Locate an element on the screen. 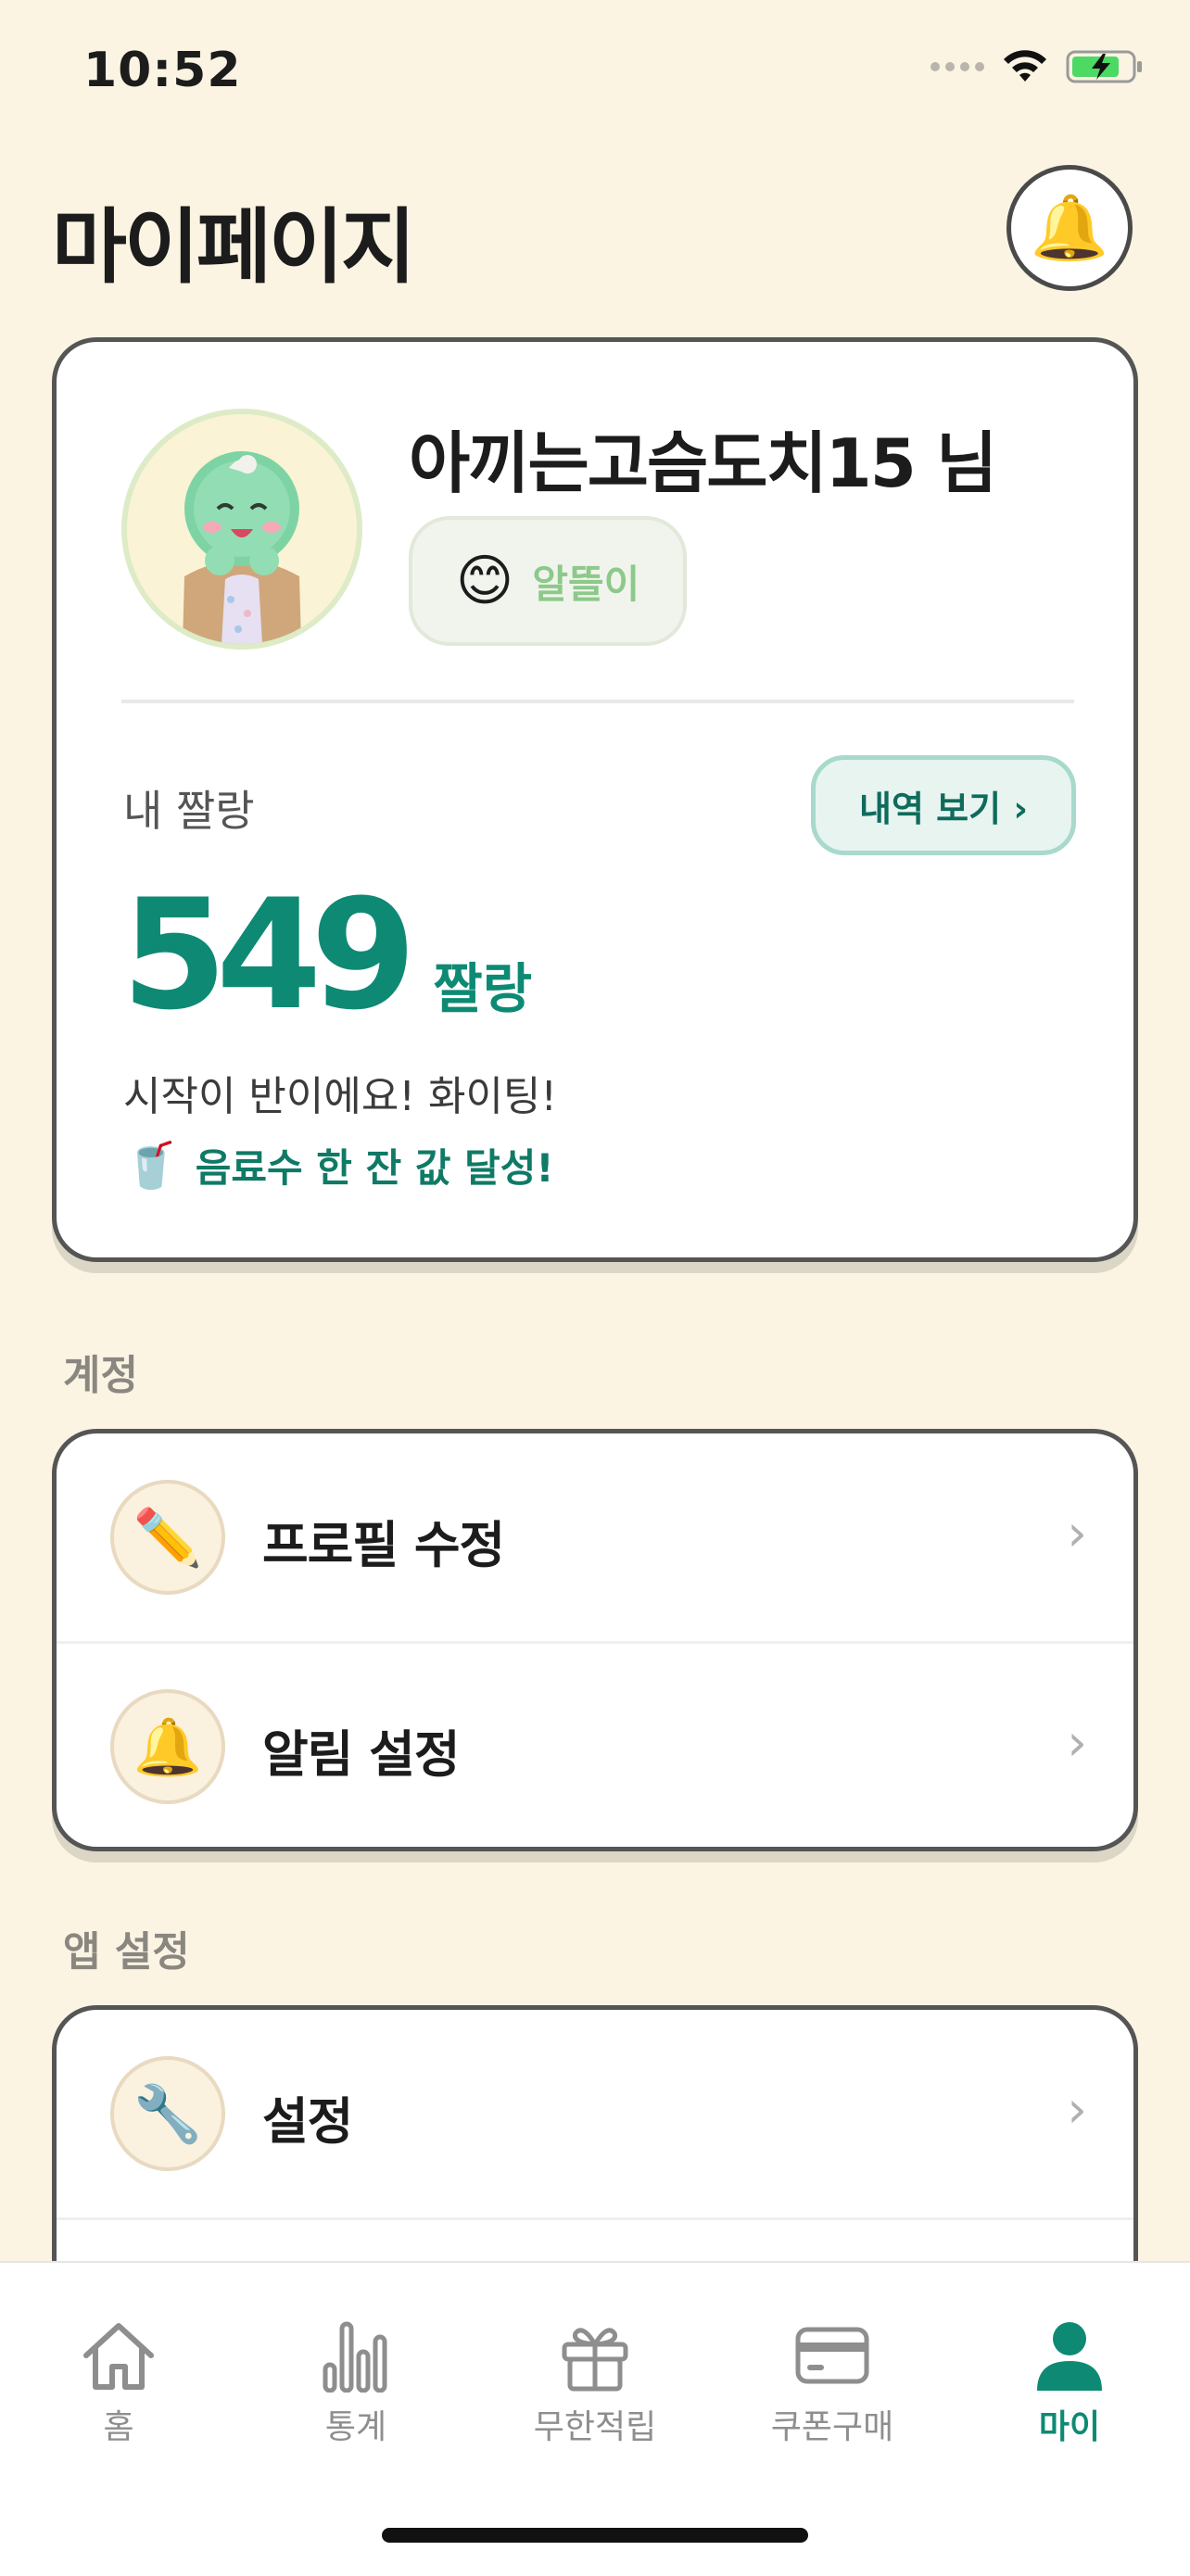 Image resolution: width=1190 pixels, height=2576 pixels. avatar is located at coordinates (241, 529).